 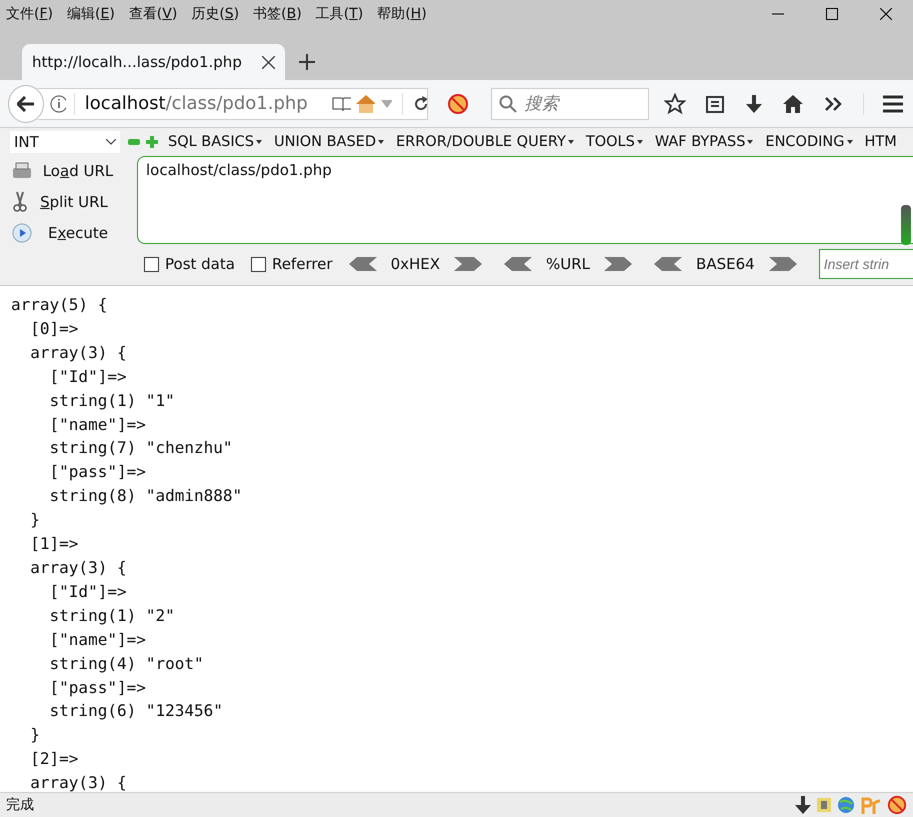 I want to click on output-line: array(5) {, so click(x=59, y=305).